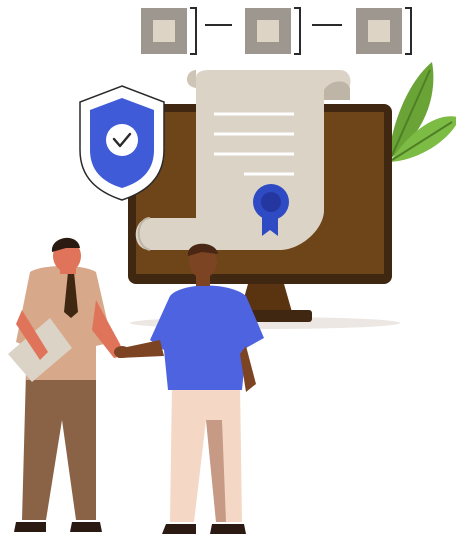 The image size is (456, 540). I want to click on block-chain, so click(276, 31).